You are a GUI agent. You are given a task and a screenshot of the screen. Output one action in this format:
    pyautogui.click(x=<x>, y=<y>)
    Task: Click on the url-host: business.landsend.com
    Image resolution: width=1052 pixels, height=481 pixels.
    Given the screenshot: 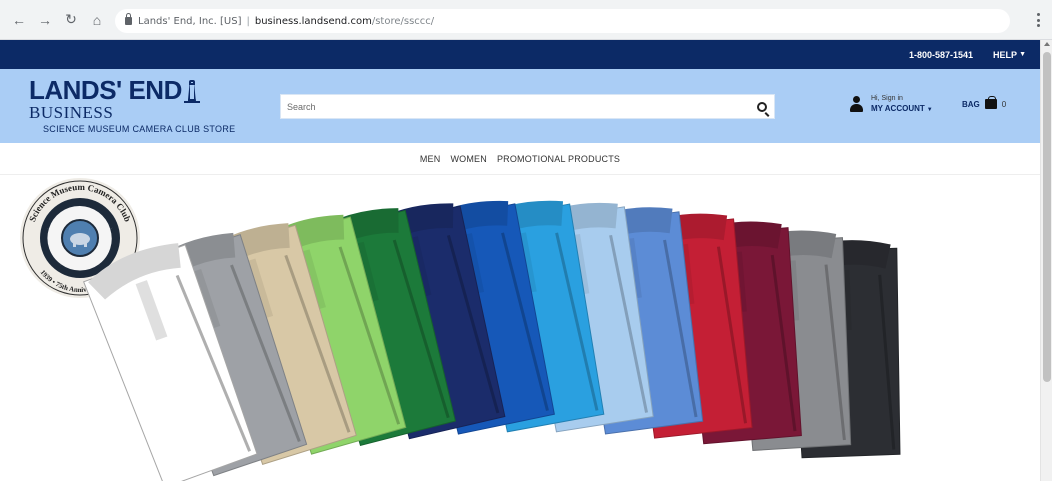 What is the action you would take?
    pyautogui.click(x=313, y=21)
    